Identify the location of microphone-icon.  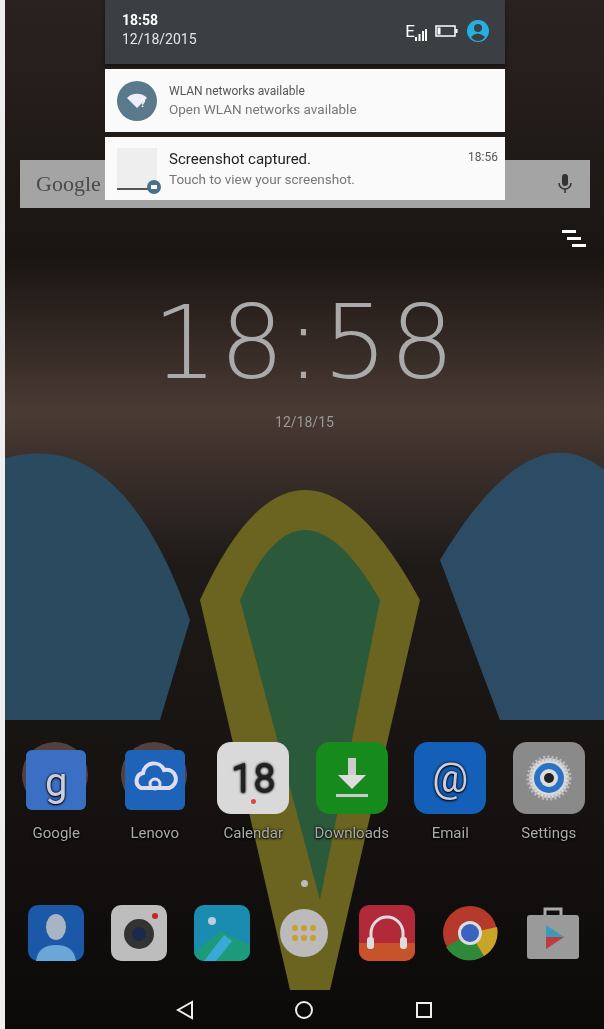
(565, 184).